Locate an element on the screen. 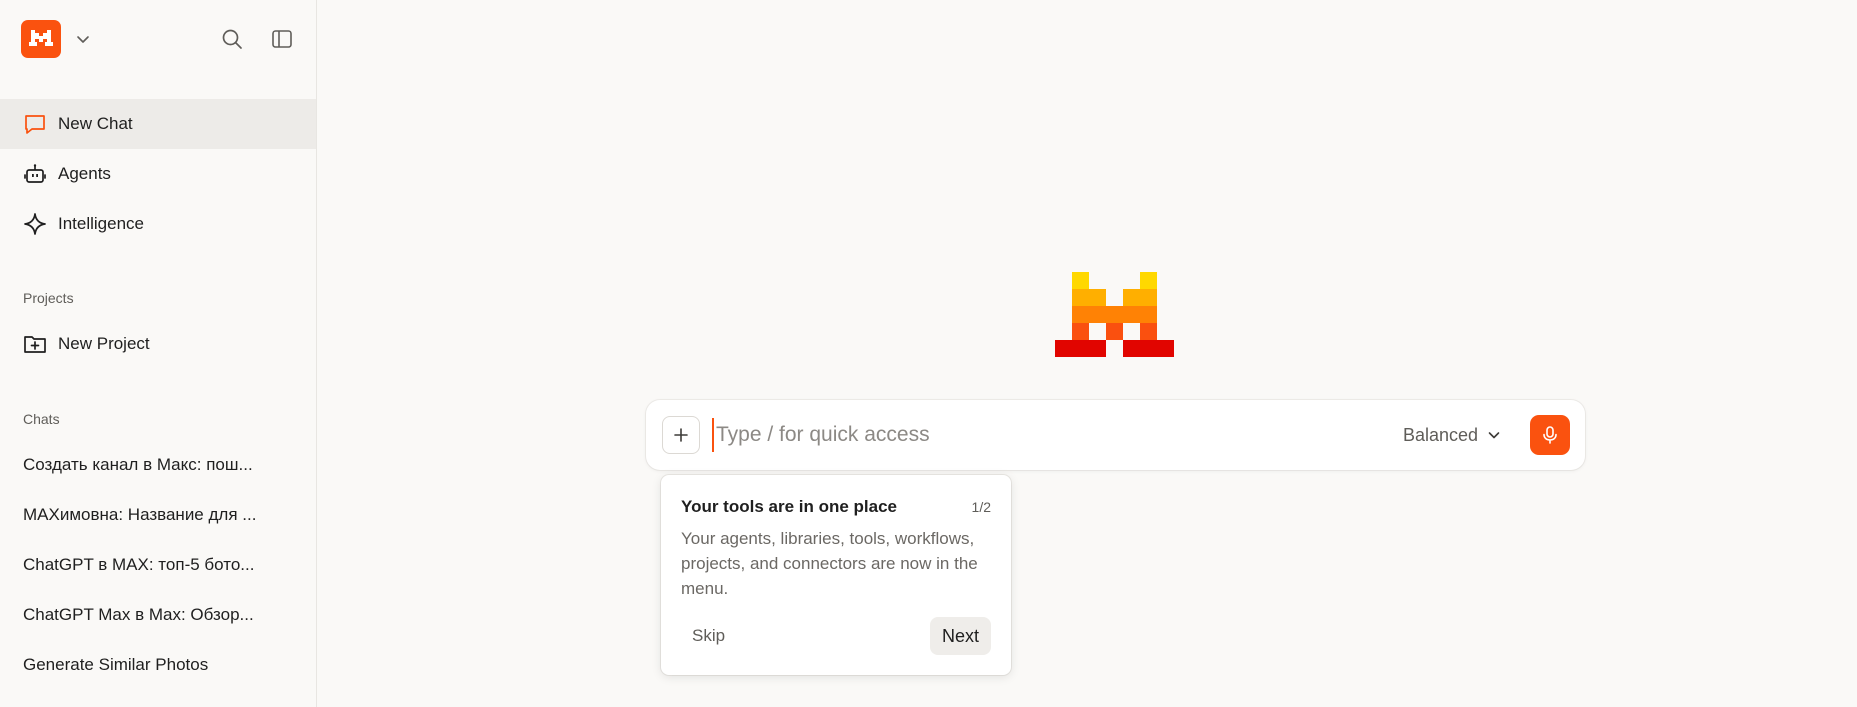 Image resolution: width=1857 pixels, height=707 pixels. toggle-sidebar-button is located at coordinates (282, 39).